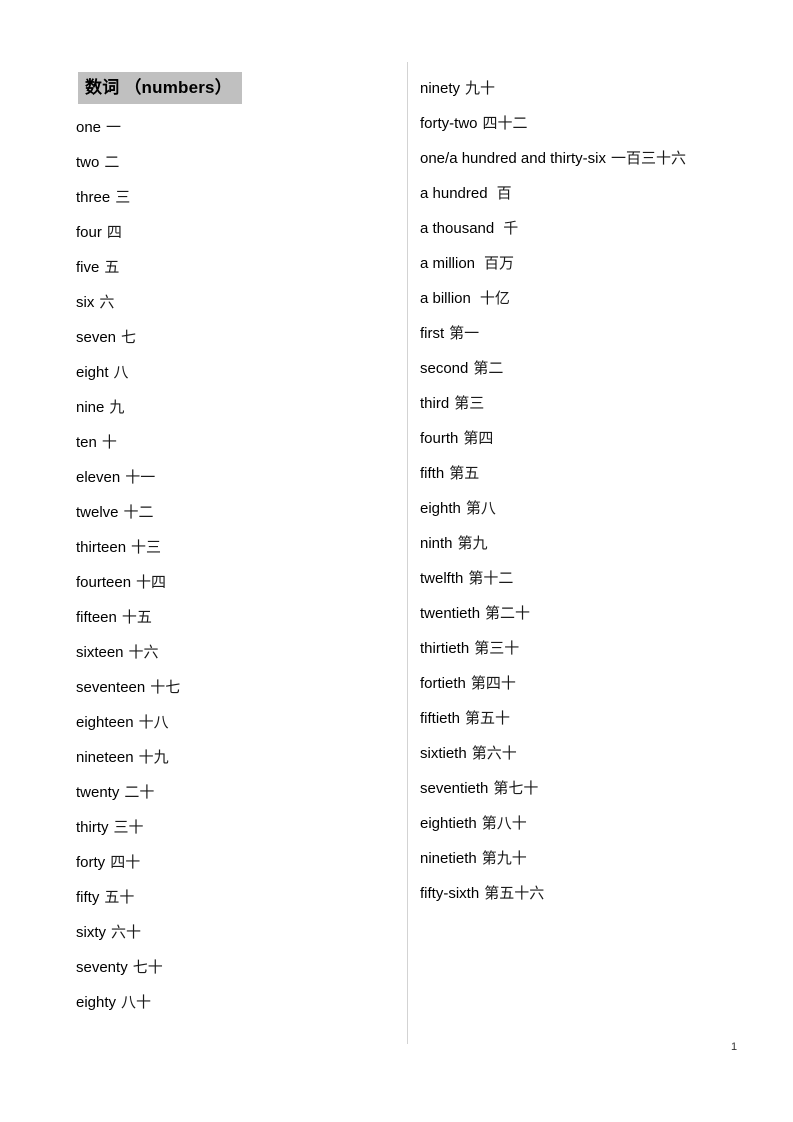 The height and width of the screenshot is (1122, 793). Describe the element at coordinates (432, 473) in the screenshot. I see `entry-english: fifth` at that location.